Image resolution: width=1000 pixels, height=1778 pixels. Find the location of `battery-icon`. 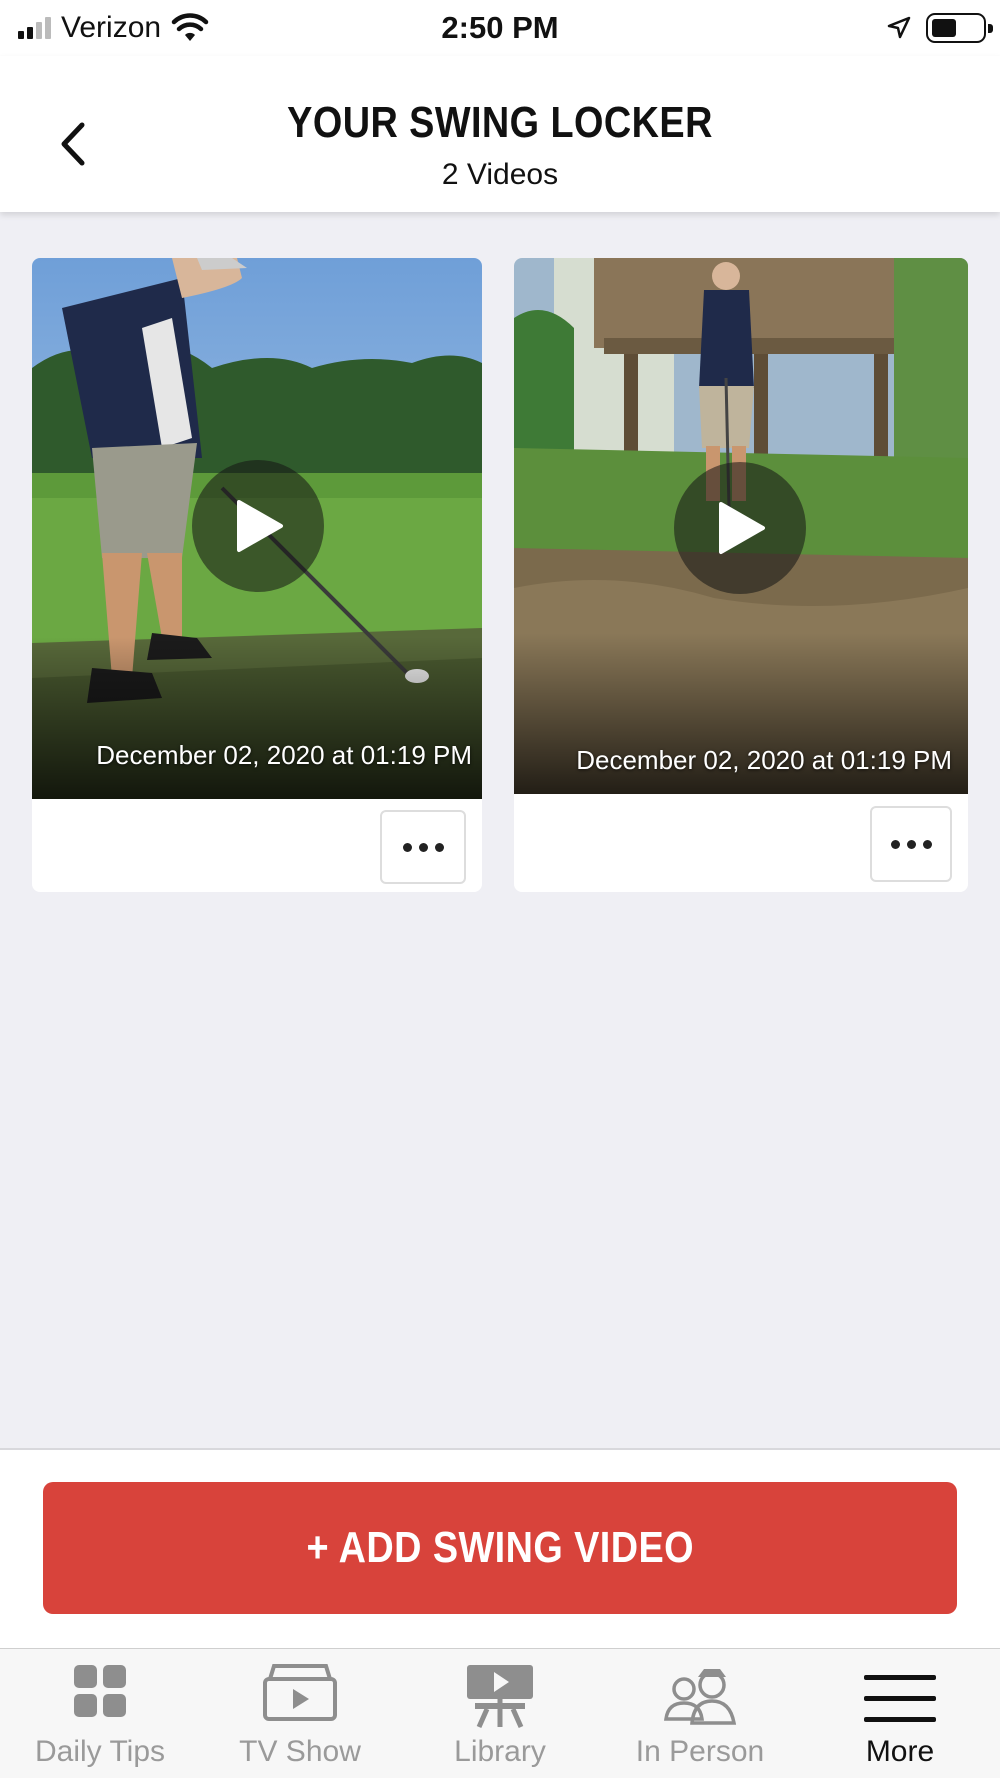

battery-icon is located at coordinates (959, 28).